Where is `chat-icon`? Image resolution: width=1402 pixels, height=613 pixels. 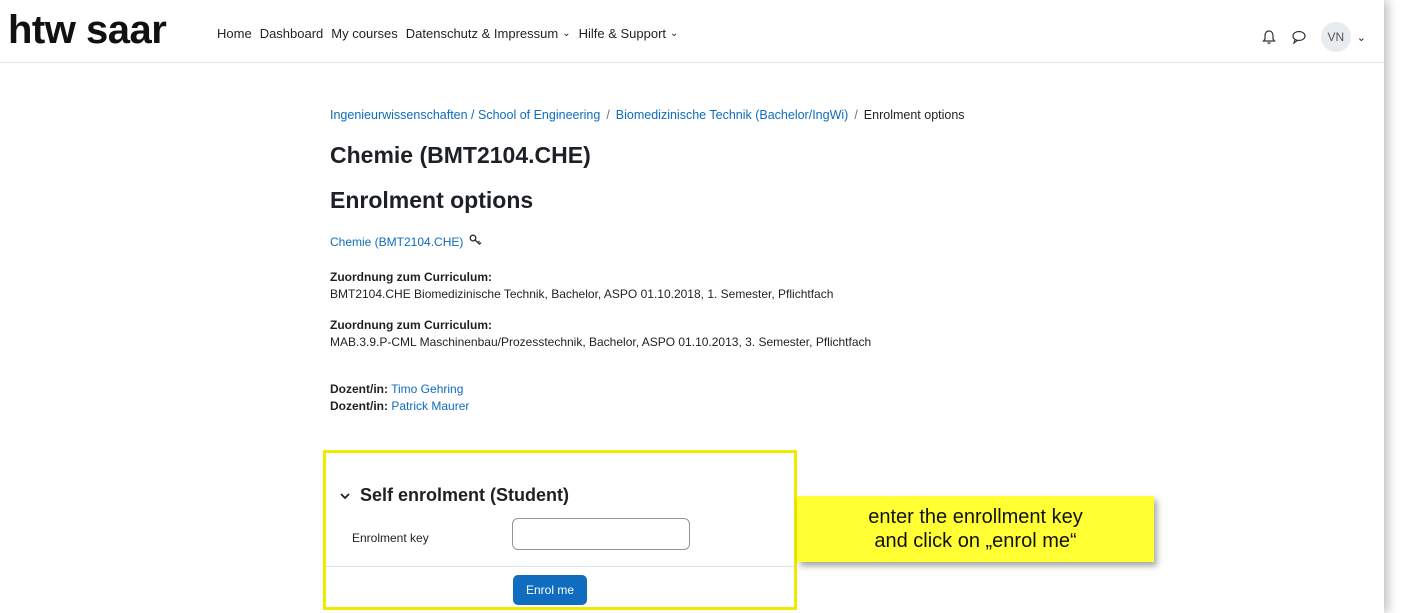
chat-icon is located at coordinates (1299, 37).